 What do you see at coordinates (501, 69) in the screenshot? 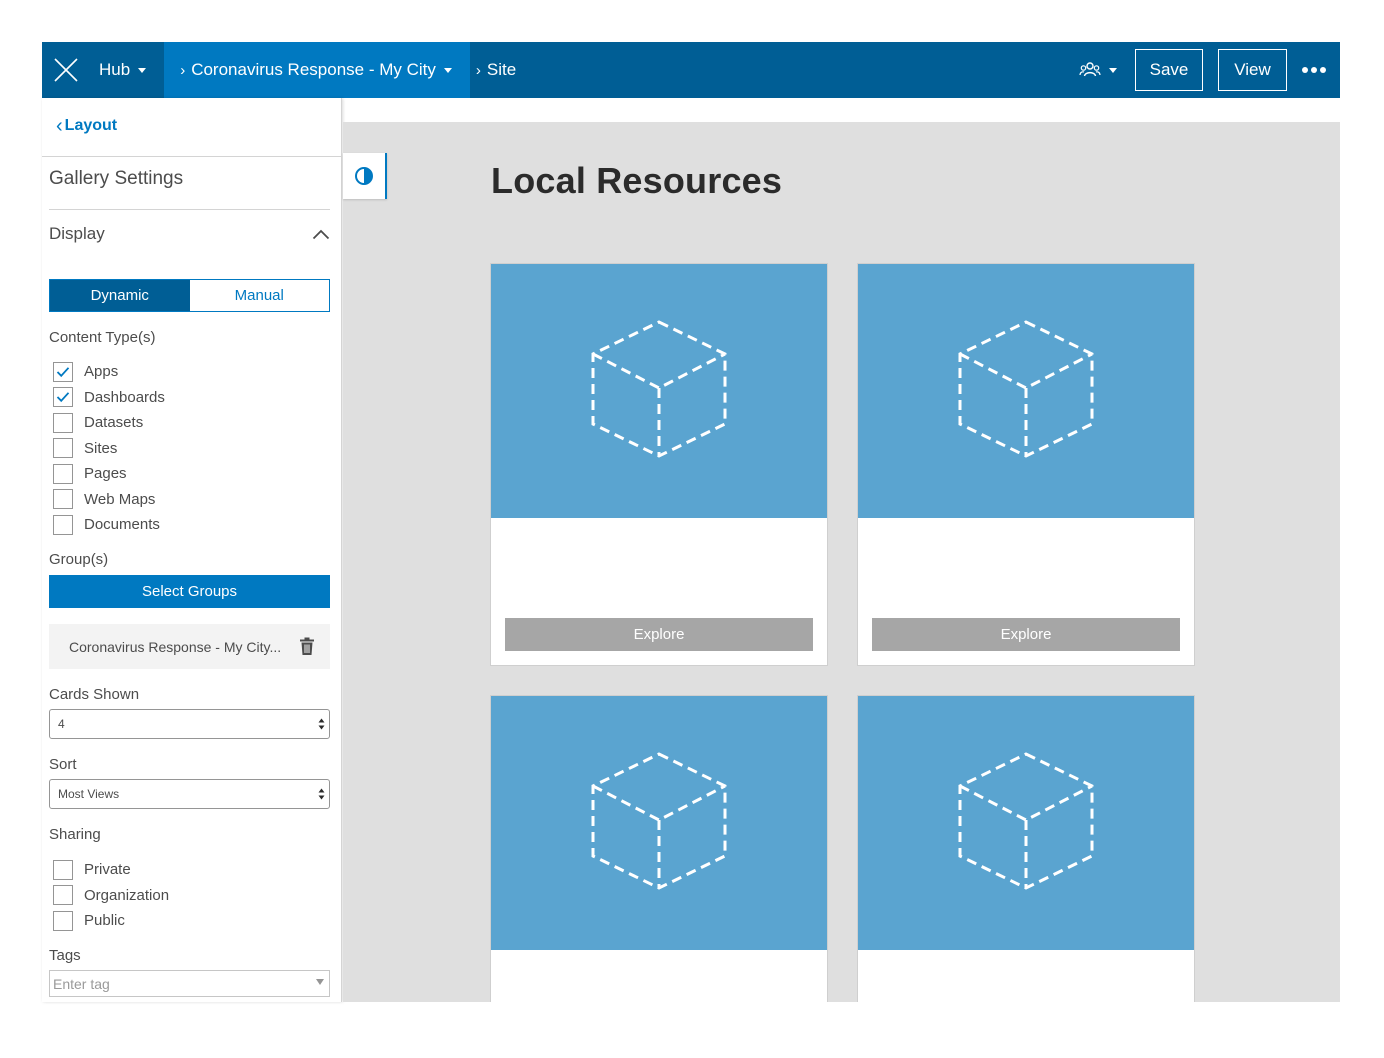
I see `breadcrumb-page-label: Site` at bounding box center [501, 69].